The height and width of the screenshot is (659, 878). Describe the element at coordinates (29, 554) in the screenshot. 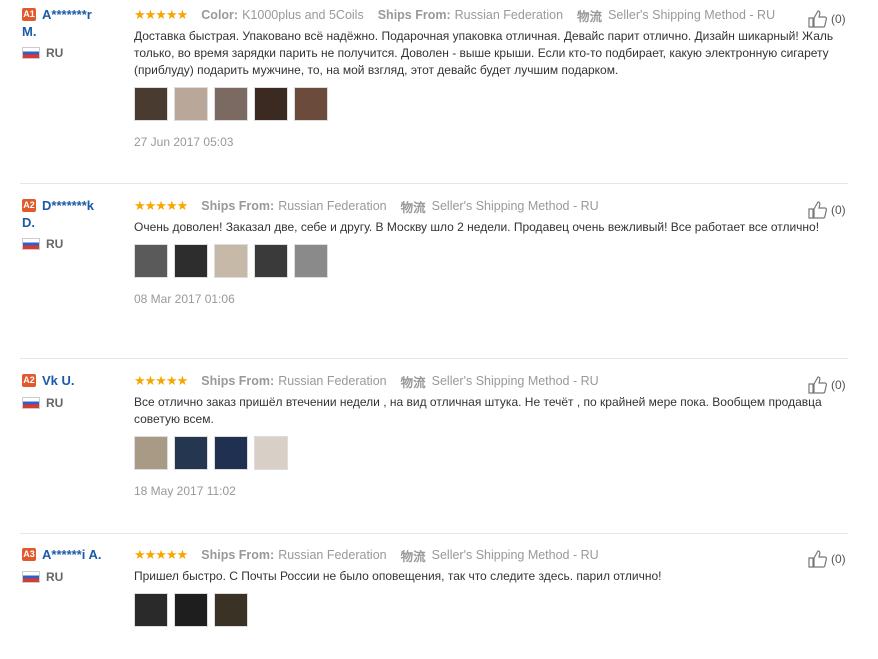

I see `buyer-level-badge: A3` at that location.